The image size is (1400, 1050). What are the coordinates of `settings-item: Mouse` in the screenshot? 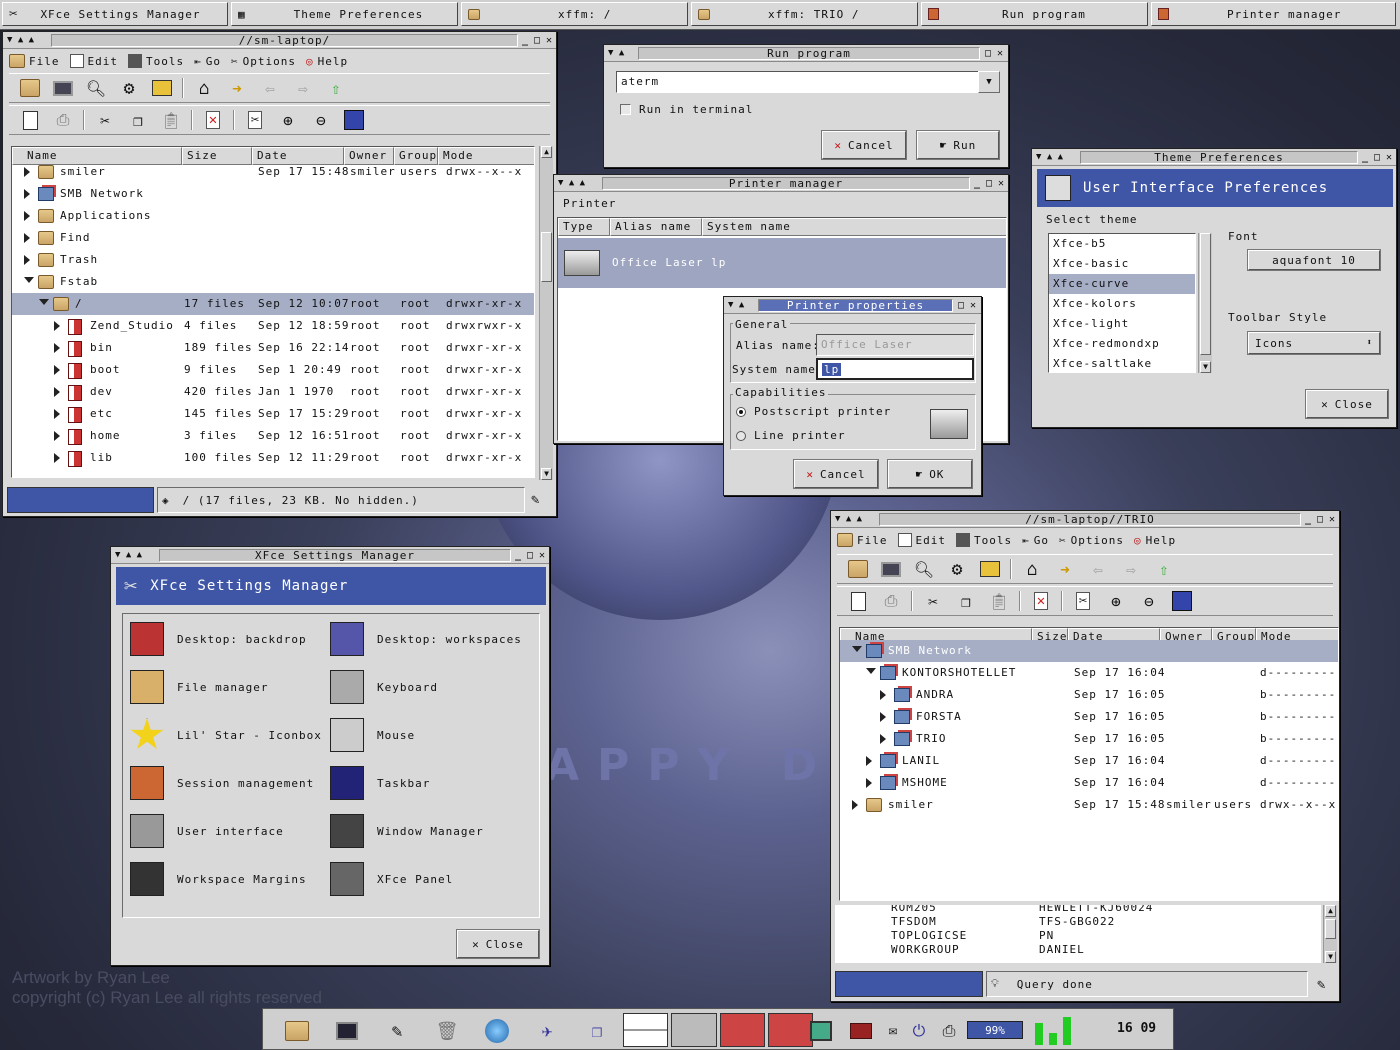 It's located at (371, 735).